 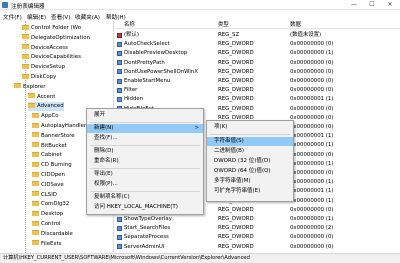 I want to click on tree-item: Accent, so click(x=41, y=97).